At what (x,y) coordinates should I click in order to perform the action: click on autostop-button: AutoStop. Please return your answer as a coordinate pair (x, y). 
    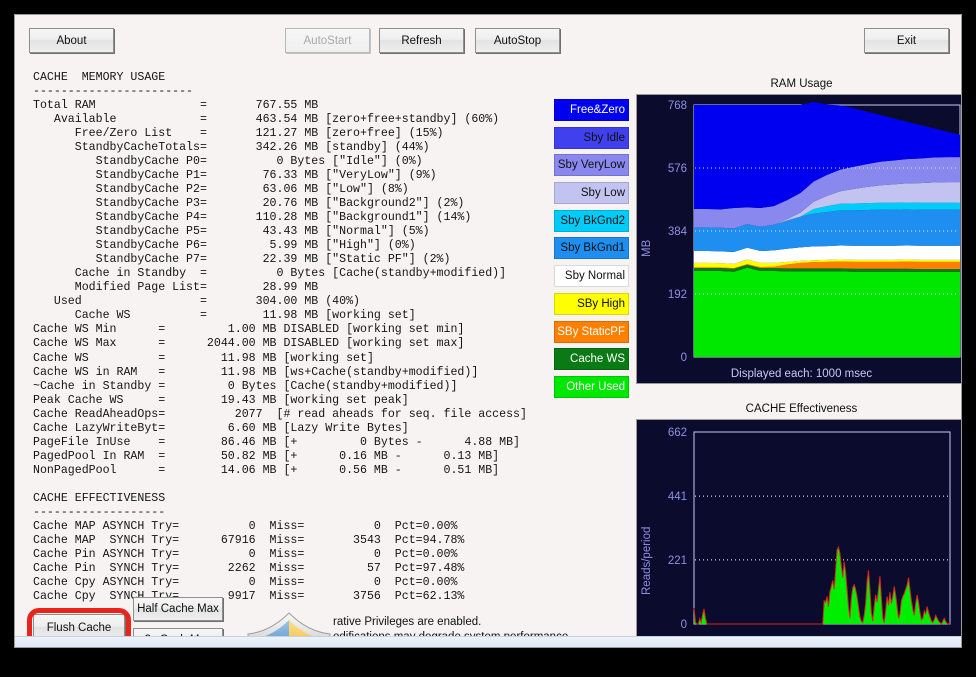
    Looking at the image, I should click on (517, 40).